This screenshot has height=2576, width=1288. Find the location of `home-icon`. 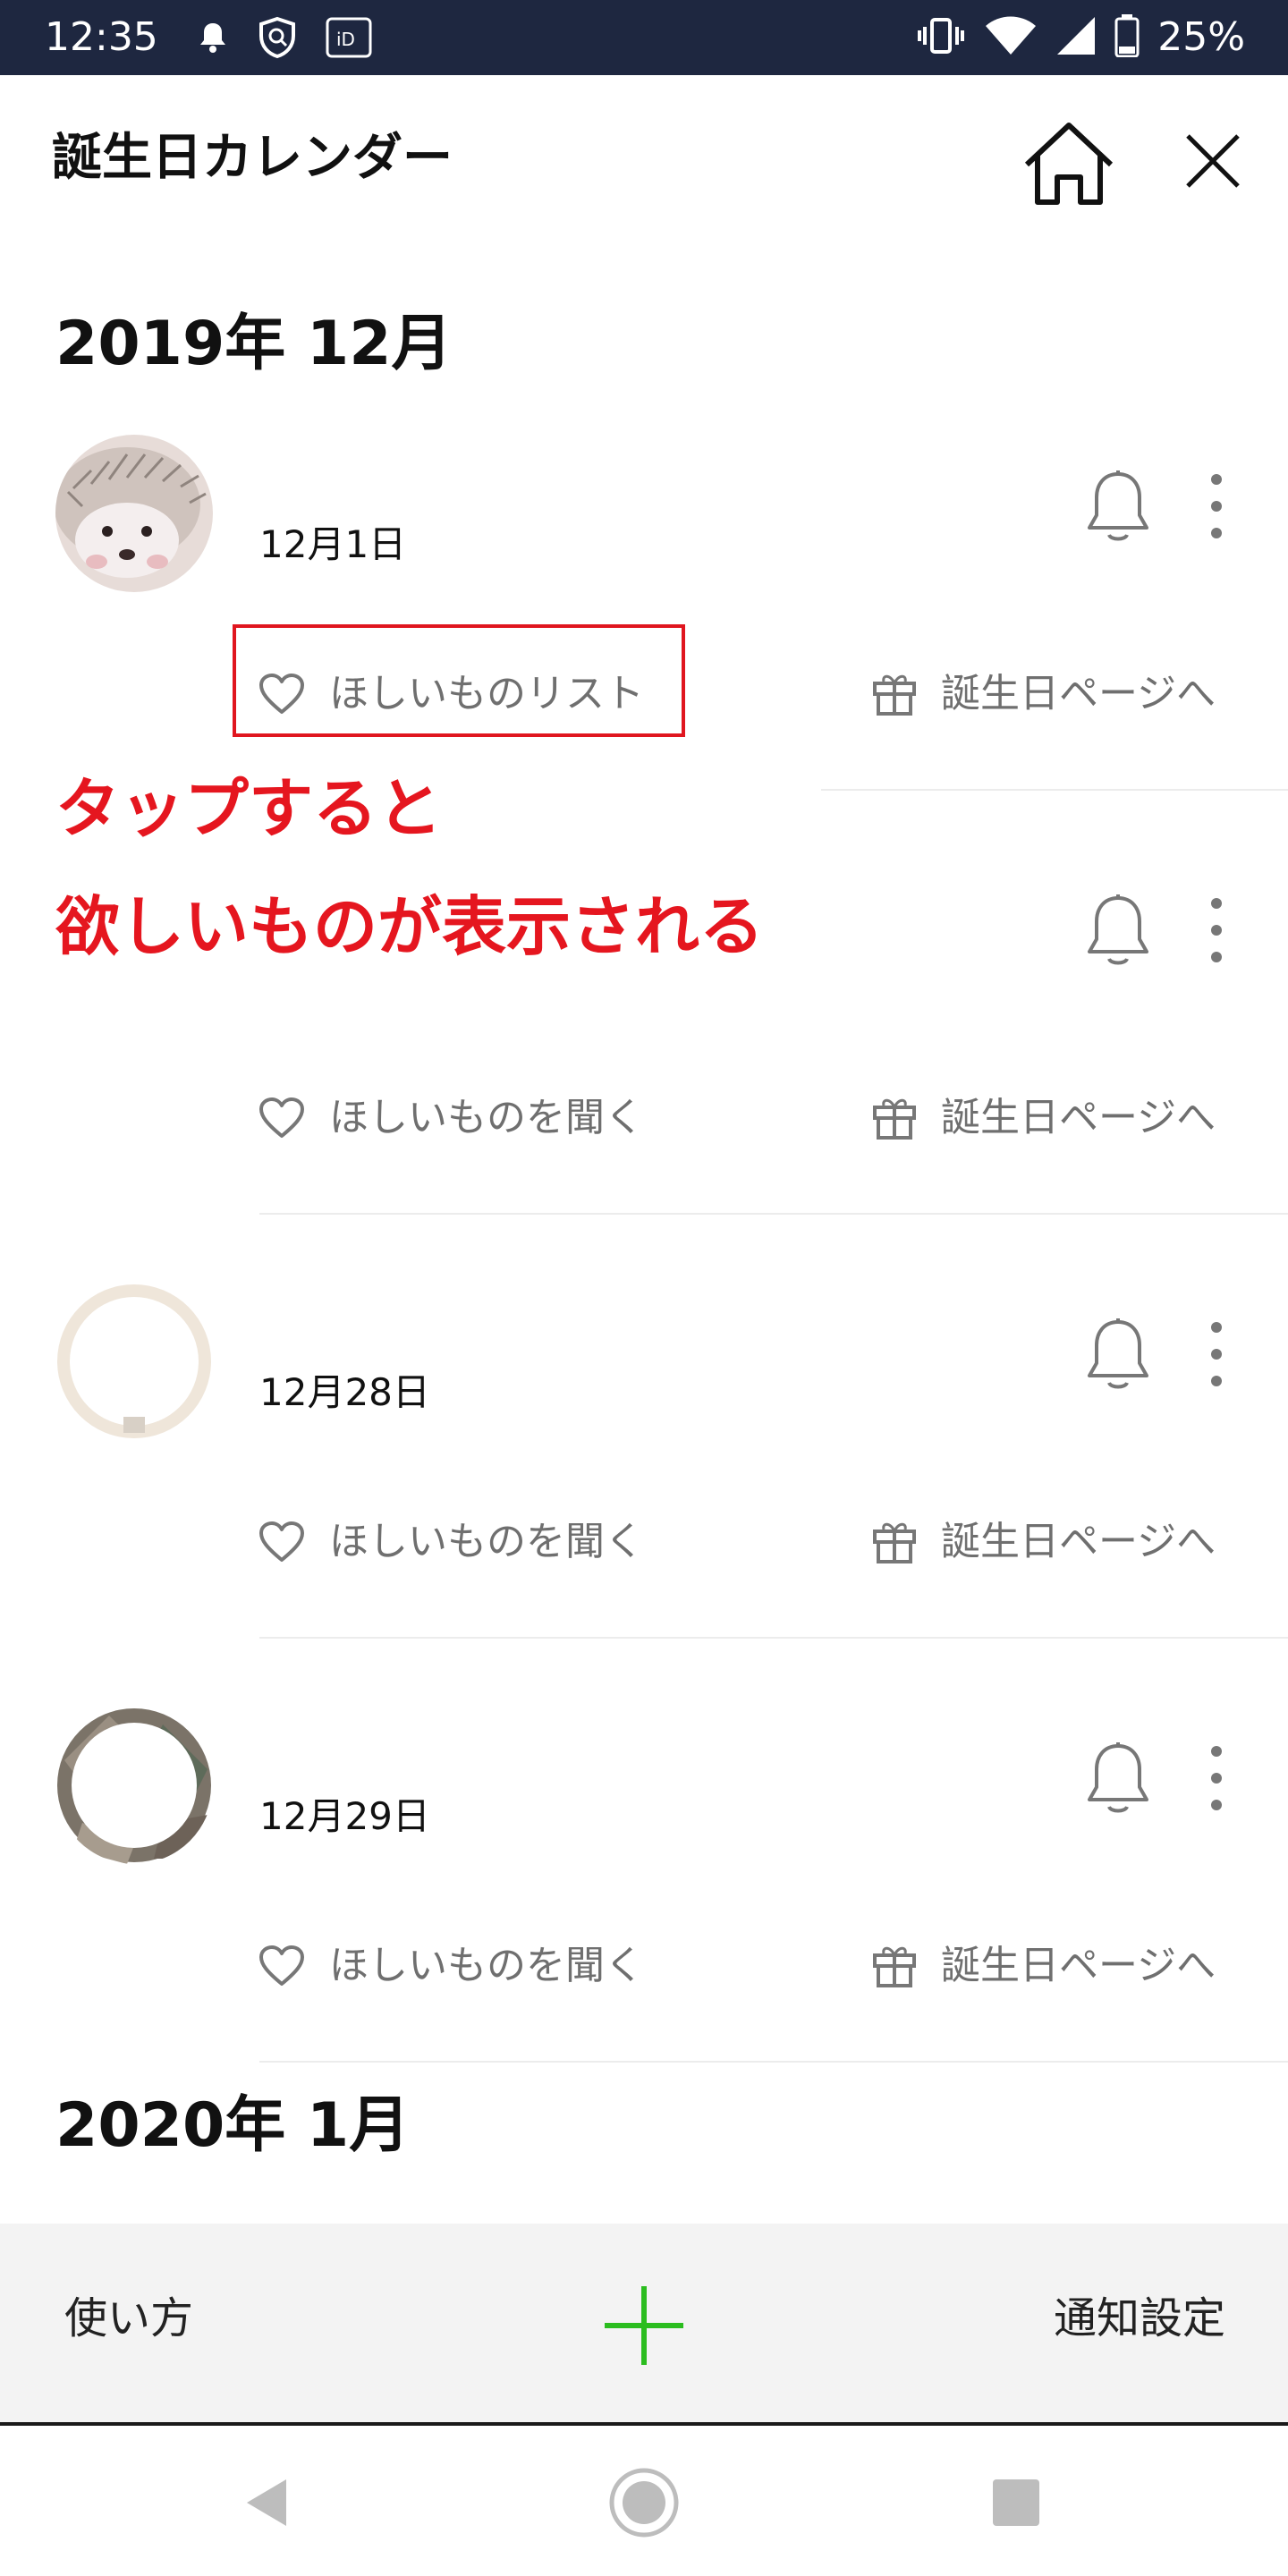

home-icon is located at coordinates (1069, 164).